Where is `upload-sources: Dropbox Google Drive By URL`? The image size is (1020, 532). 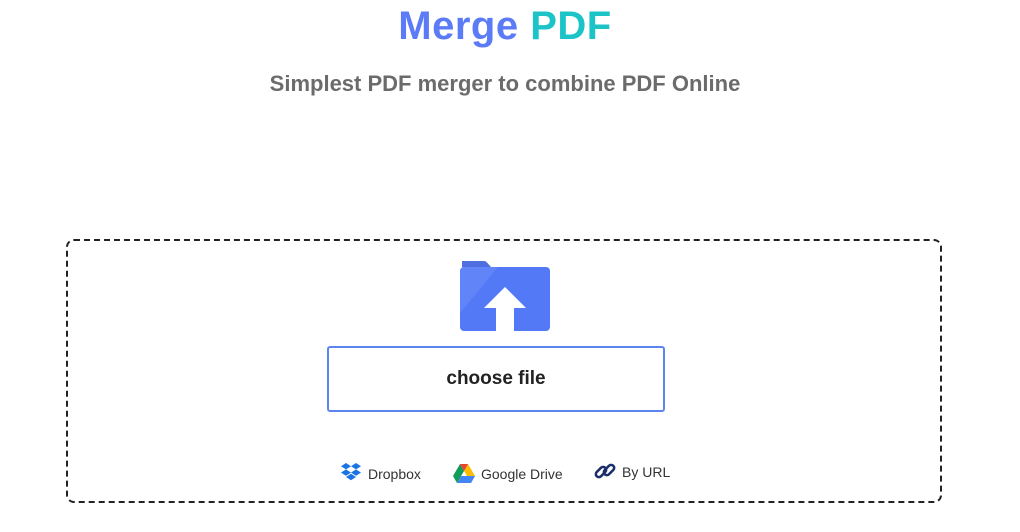 upload-sources: Dropbox Google Drive By URL is located at coordinates (505, 474).